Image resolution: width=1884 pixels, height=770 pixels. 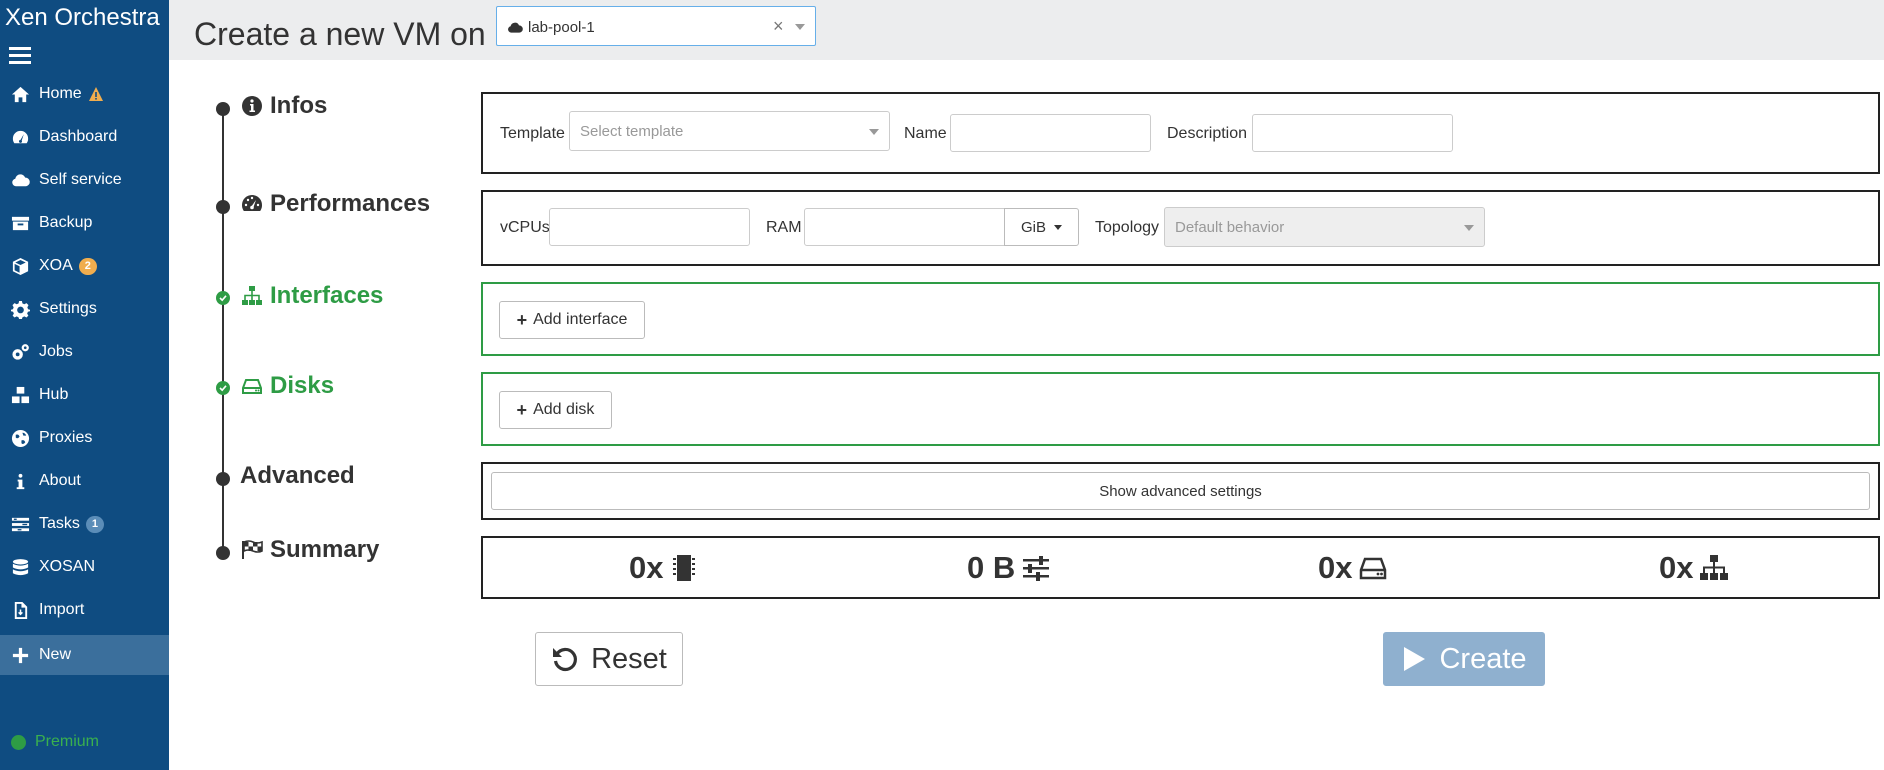 I want to click on sidebar-item-label: Proxies, so click(x=66, y=437).